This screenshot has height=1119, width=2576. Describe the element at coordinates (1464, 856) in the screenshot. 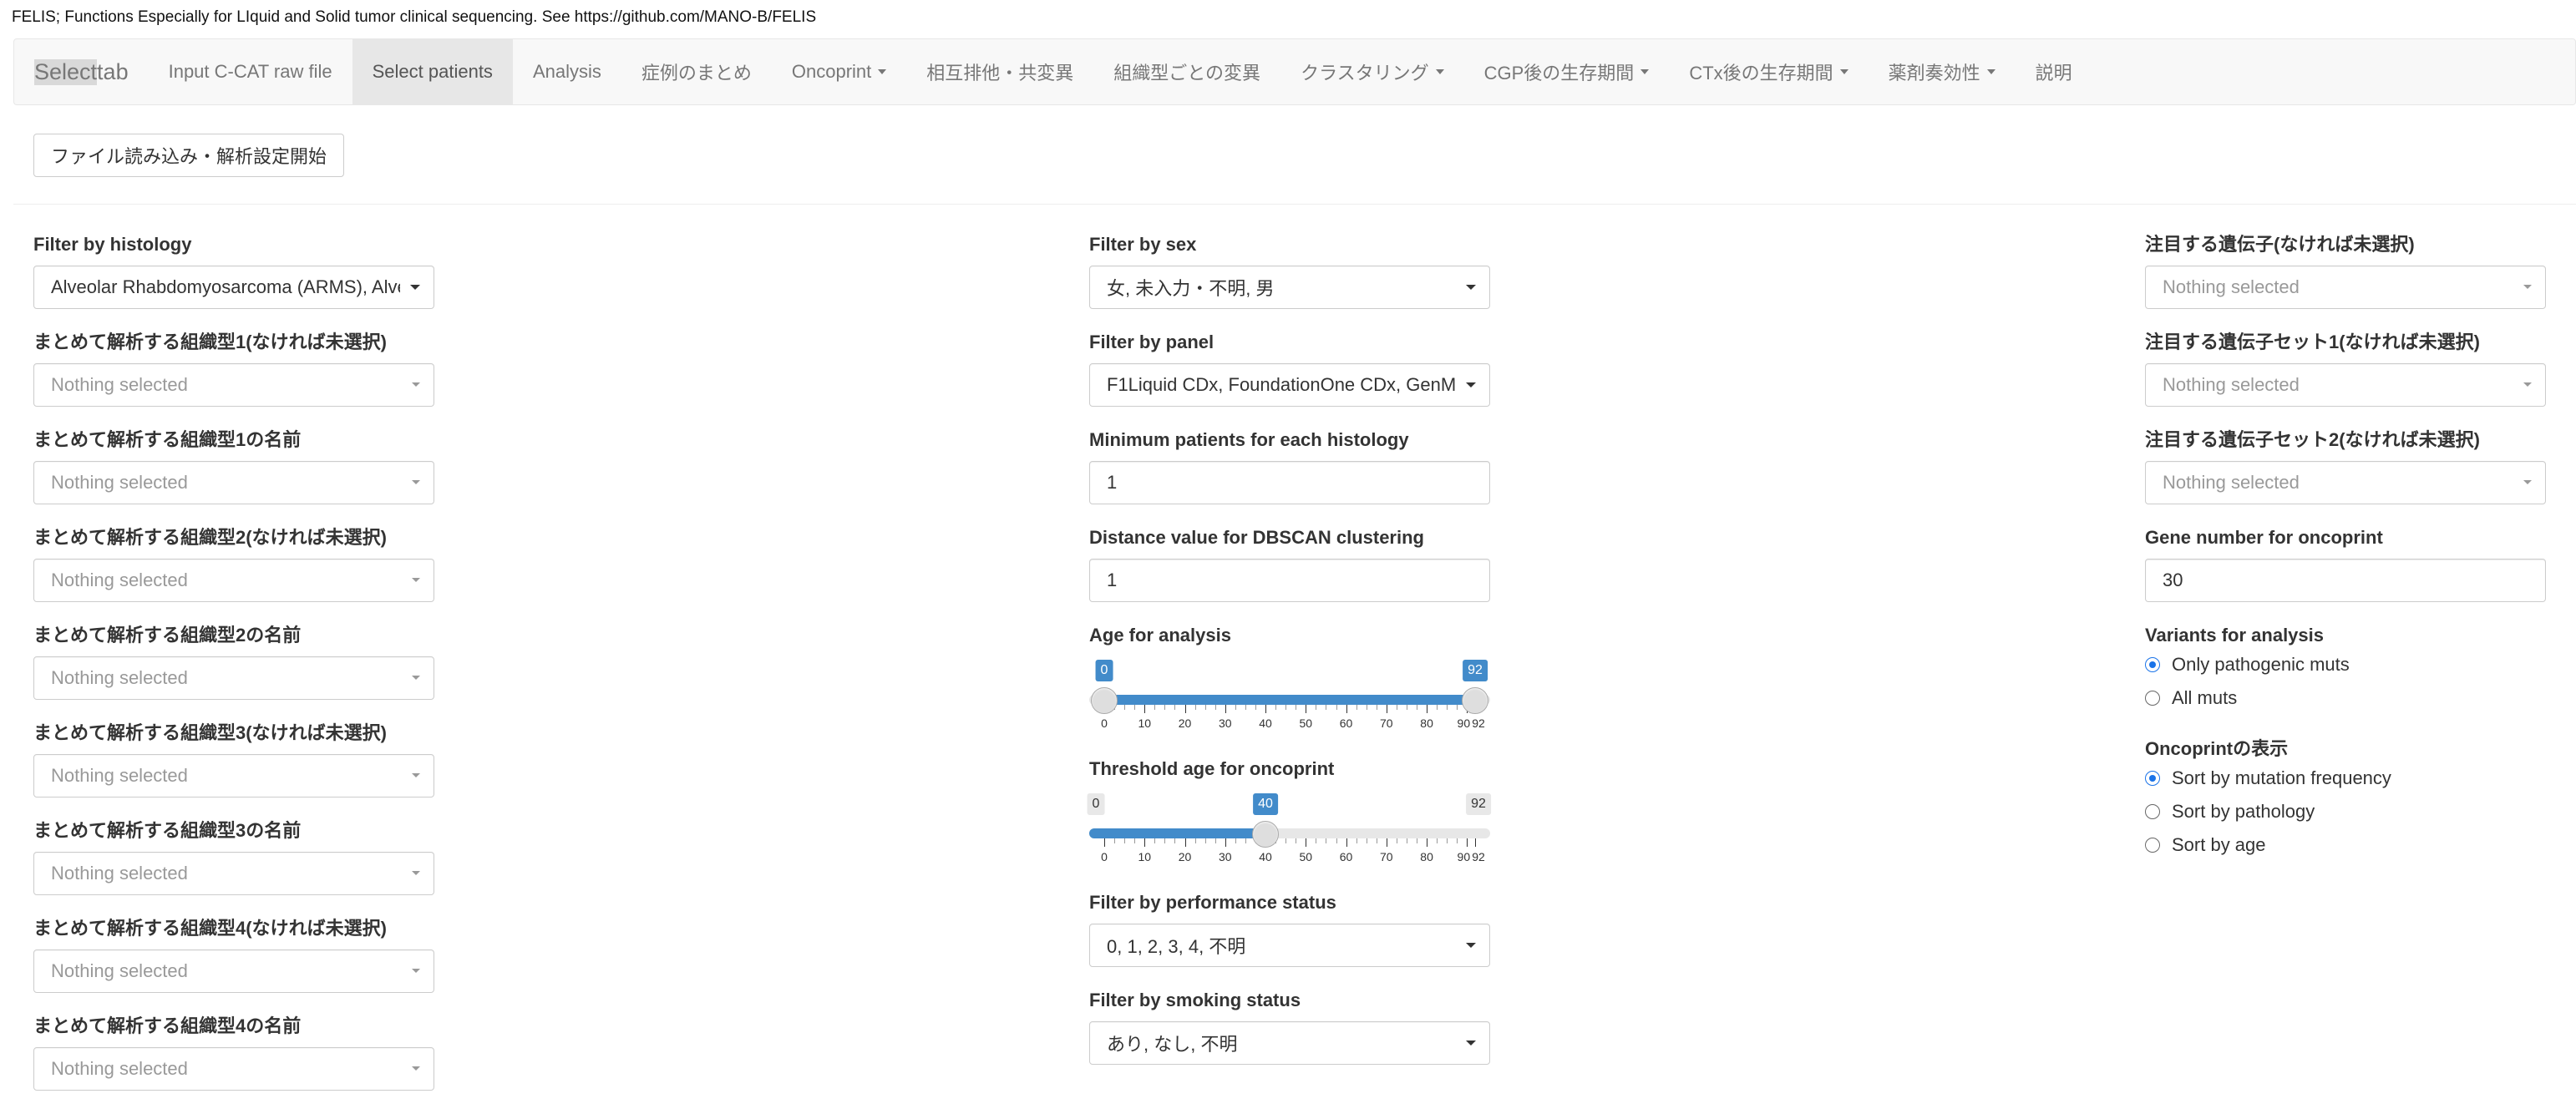

I see `slider-tick-label: 90` at that location.